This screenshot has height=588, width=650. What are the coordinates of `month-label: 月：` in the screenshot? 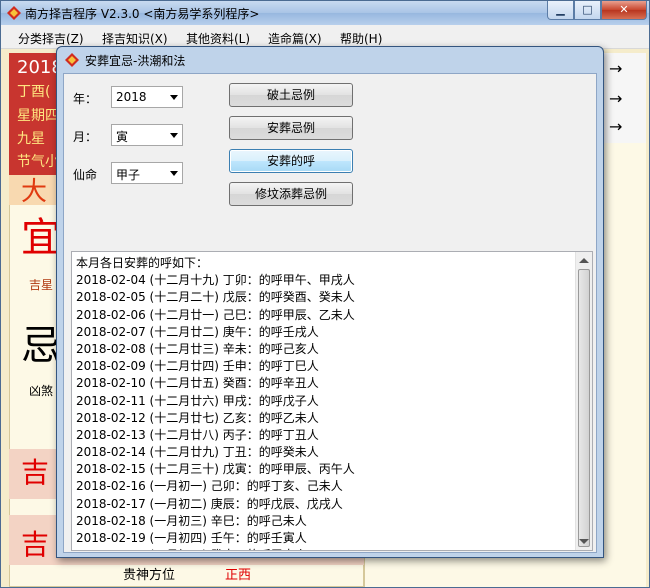 It's located at (85, 137).